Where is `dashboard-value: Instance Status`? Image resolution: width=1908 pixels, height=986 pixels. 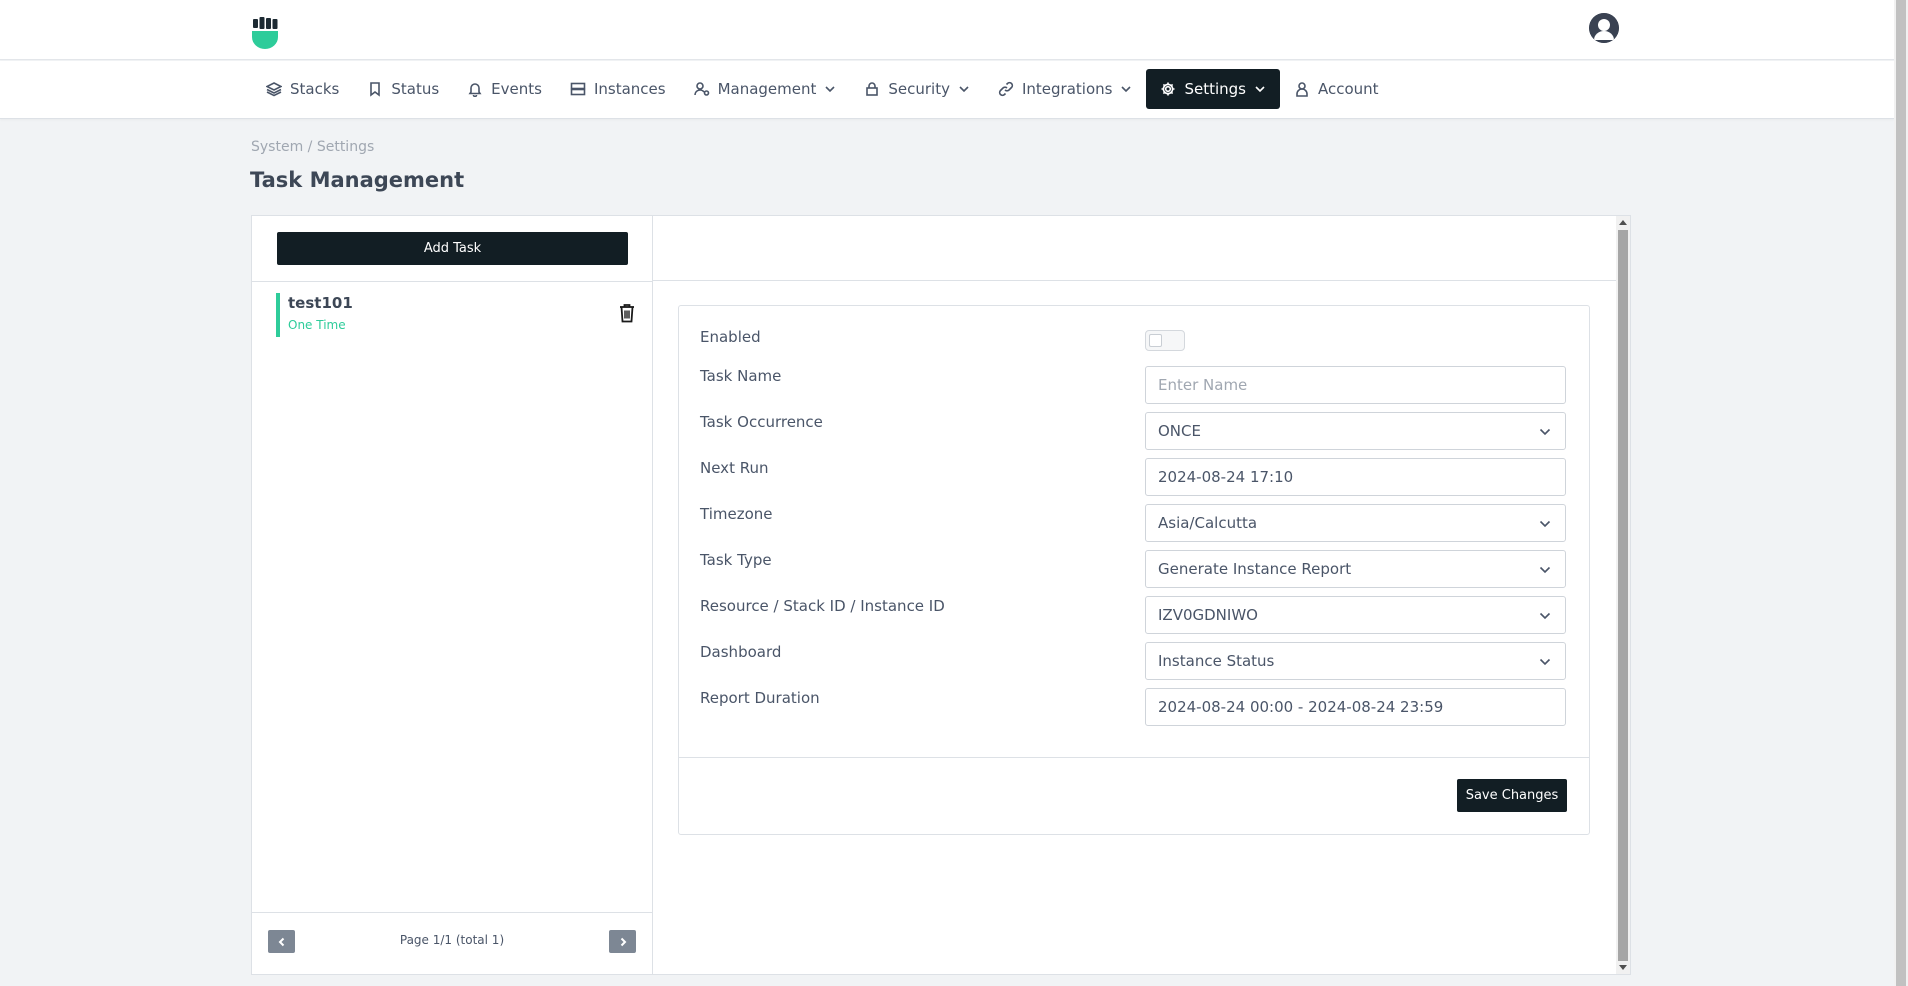
dashboard-value: Instance Status is located at coordinates (1216, 661).